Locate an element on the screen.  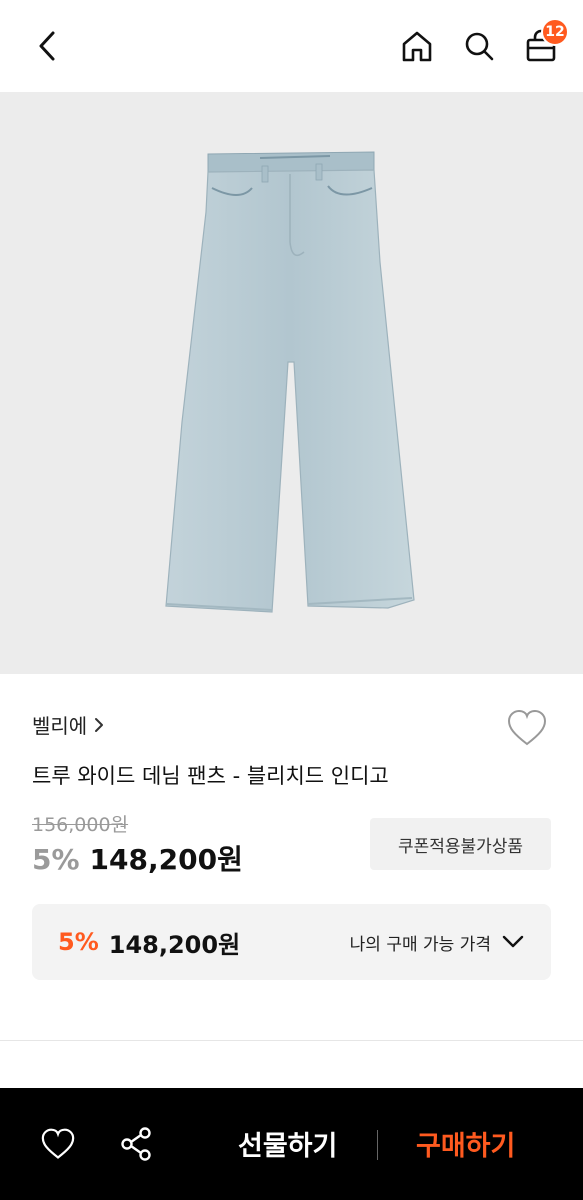
coupon-button: 쿠폰적용불가상품 is located at coordinates (460, 844).